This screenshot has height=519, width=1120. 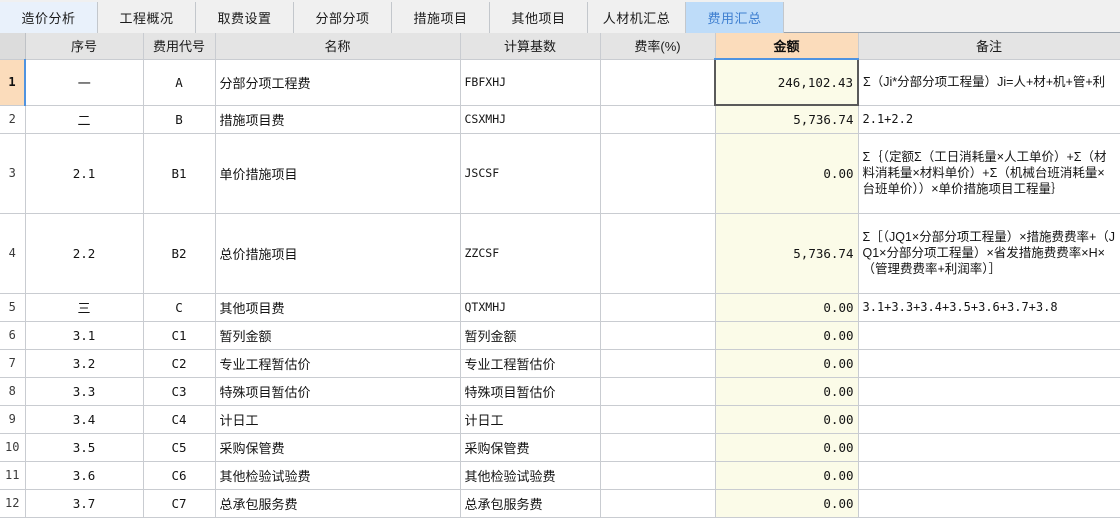 What do you see at coordinates (441, 17) in the screenshot?
I see `tab-5: 措施项目` at bounding box center [441, 17].